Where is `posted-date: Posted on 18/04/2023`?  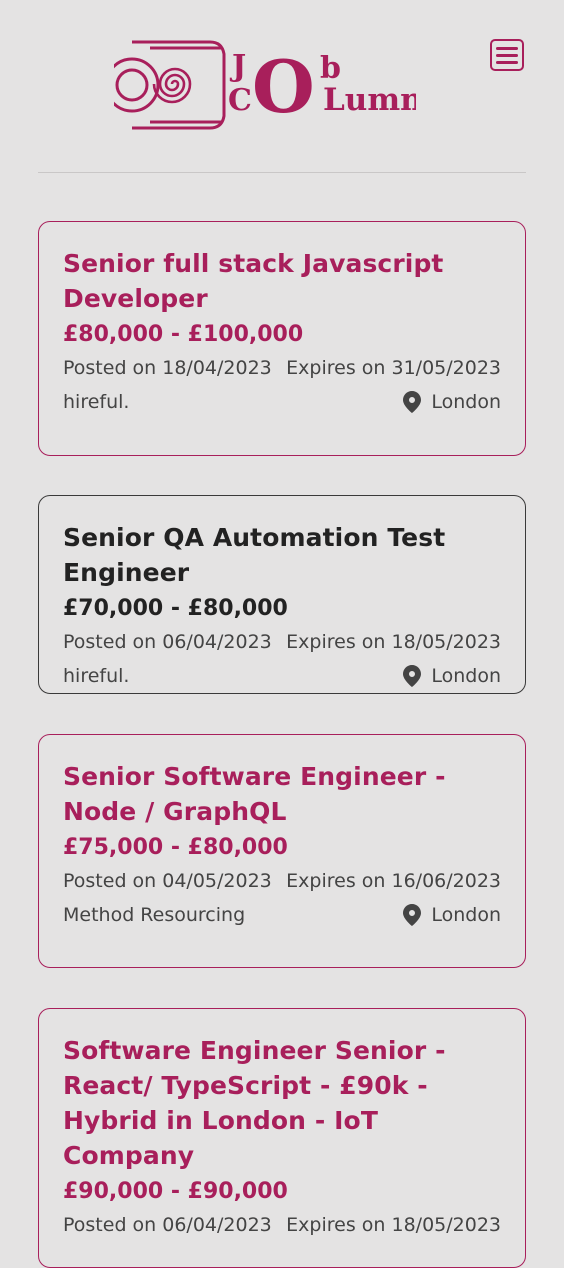 posted-date: Posted on 18/04/2023 is located at coordinates (167, 368).